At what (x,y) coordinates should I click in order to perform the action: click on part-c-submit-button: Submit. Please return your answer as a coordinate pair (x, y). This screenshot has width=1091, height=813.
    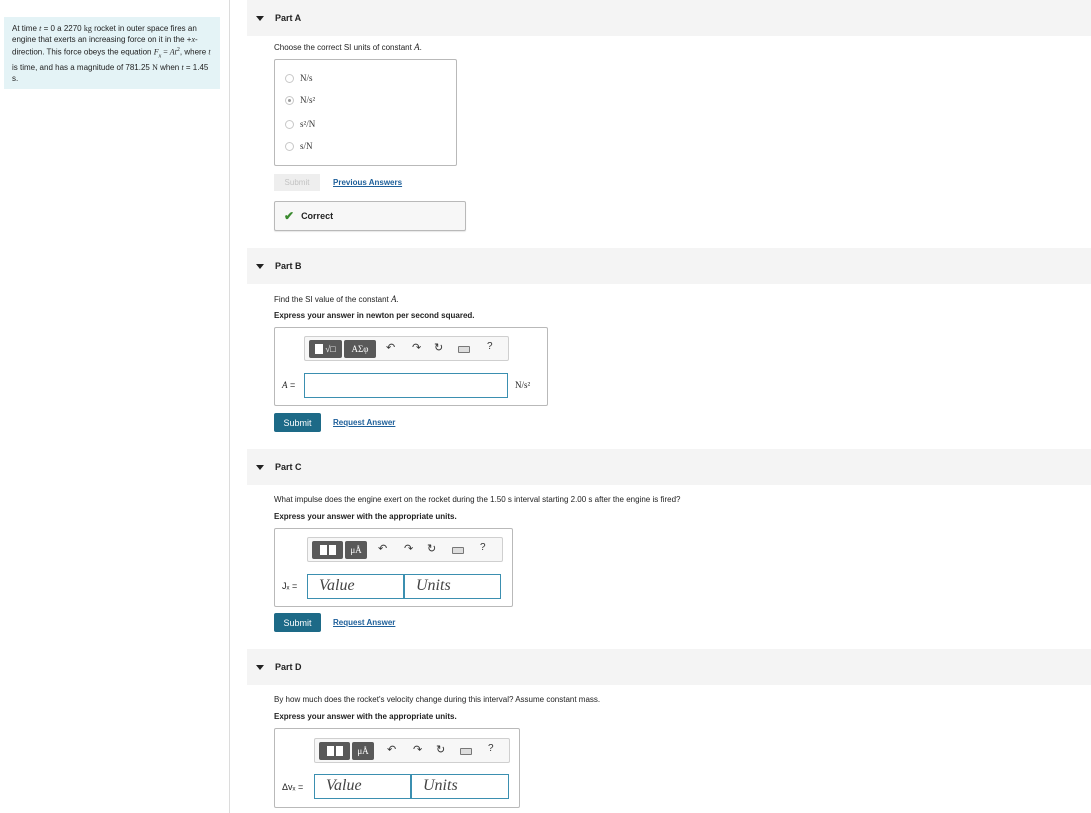
    Looking at the image, I should click on (297, 622).